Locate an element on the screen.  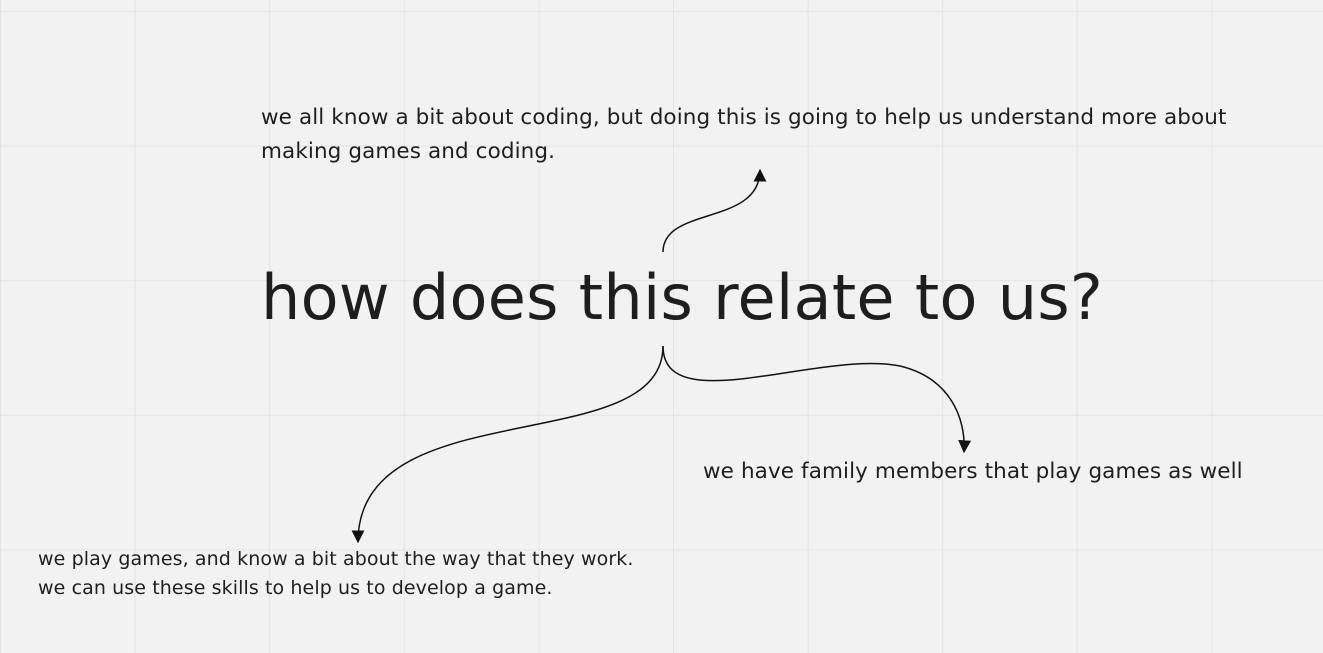
connector-to-family-note is located at coordinates (817, 399).